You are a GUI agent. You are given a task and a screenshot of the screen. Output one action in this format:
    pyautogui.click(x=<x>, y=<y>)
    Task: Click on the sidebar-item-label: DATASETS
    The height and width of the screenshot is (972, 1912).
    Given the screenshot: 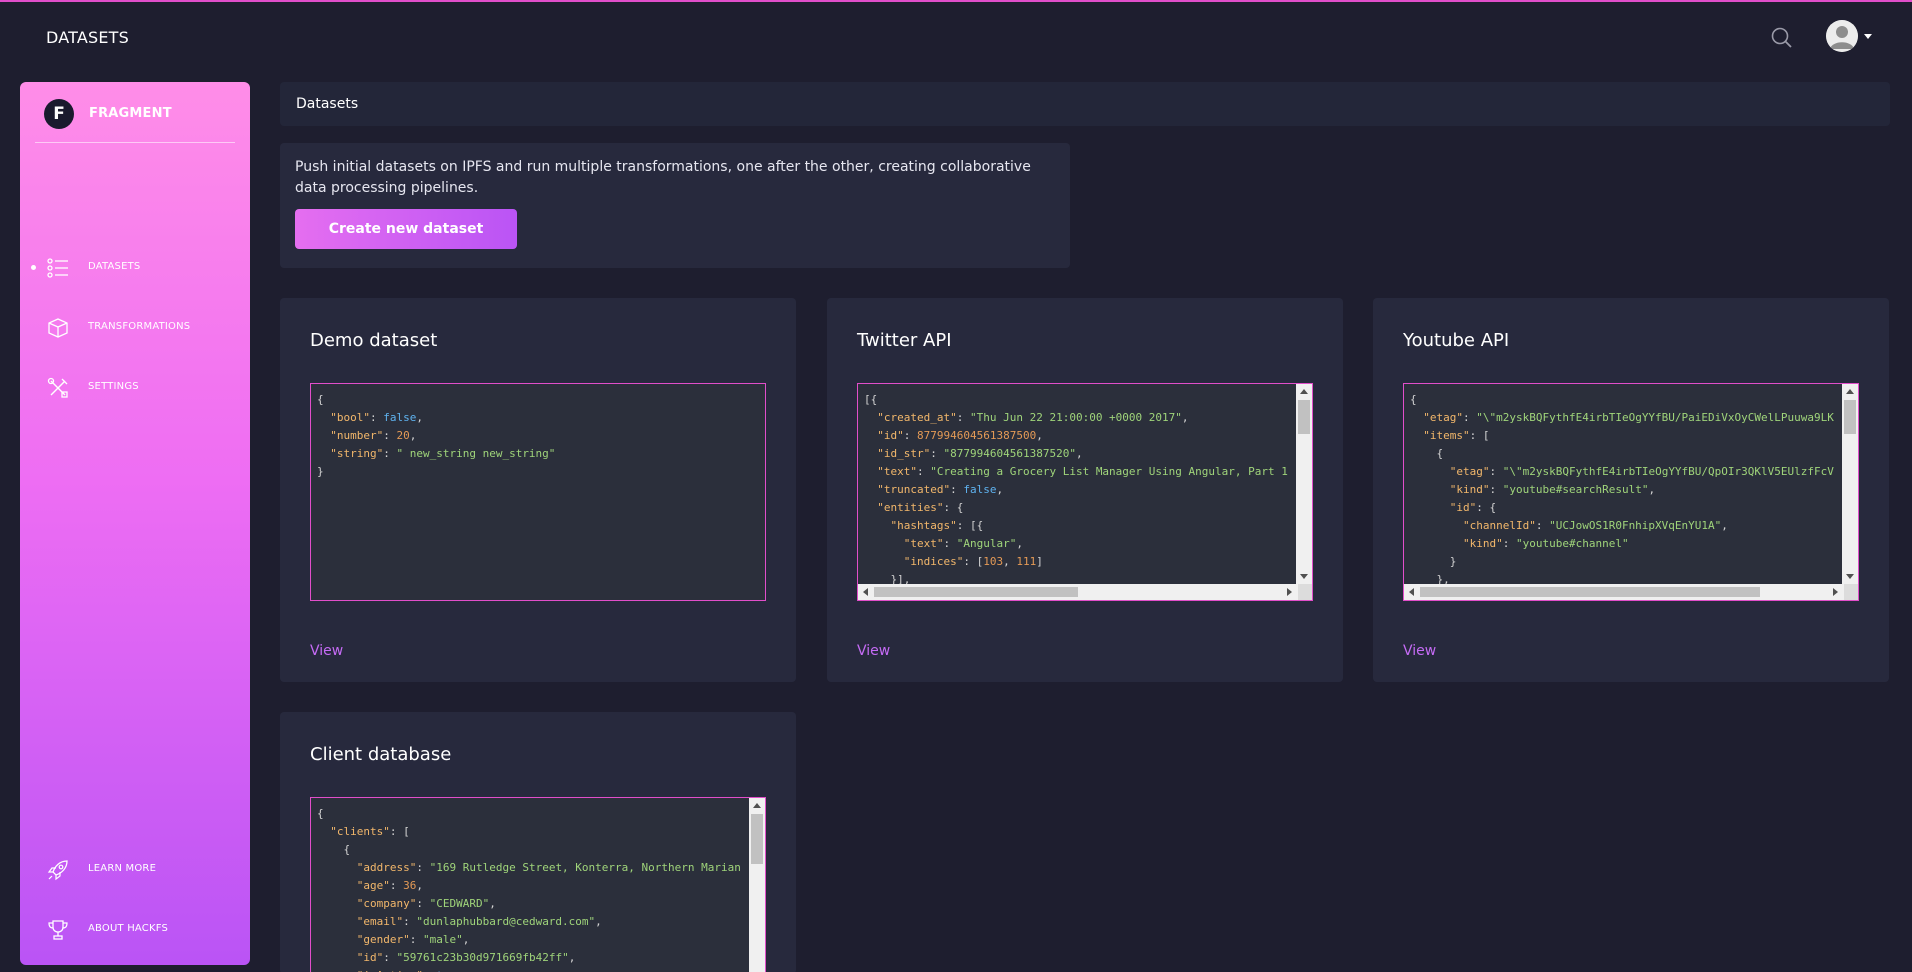 What is the action you would take?
    pyautogui.click(x=114, y=266)
    